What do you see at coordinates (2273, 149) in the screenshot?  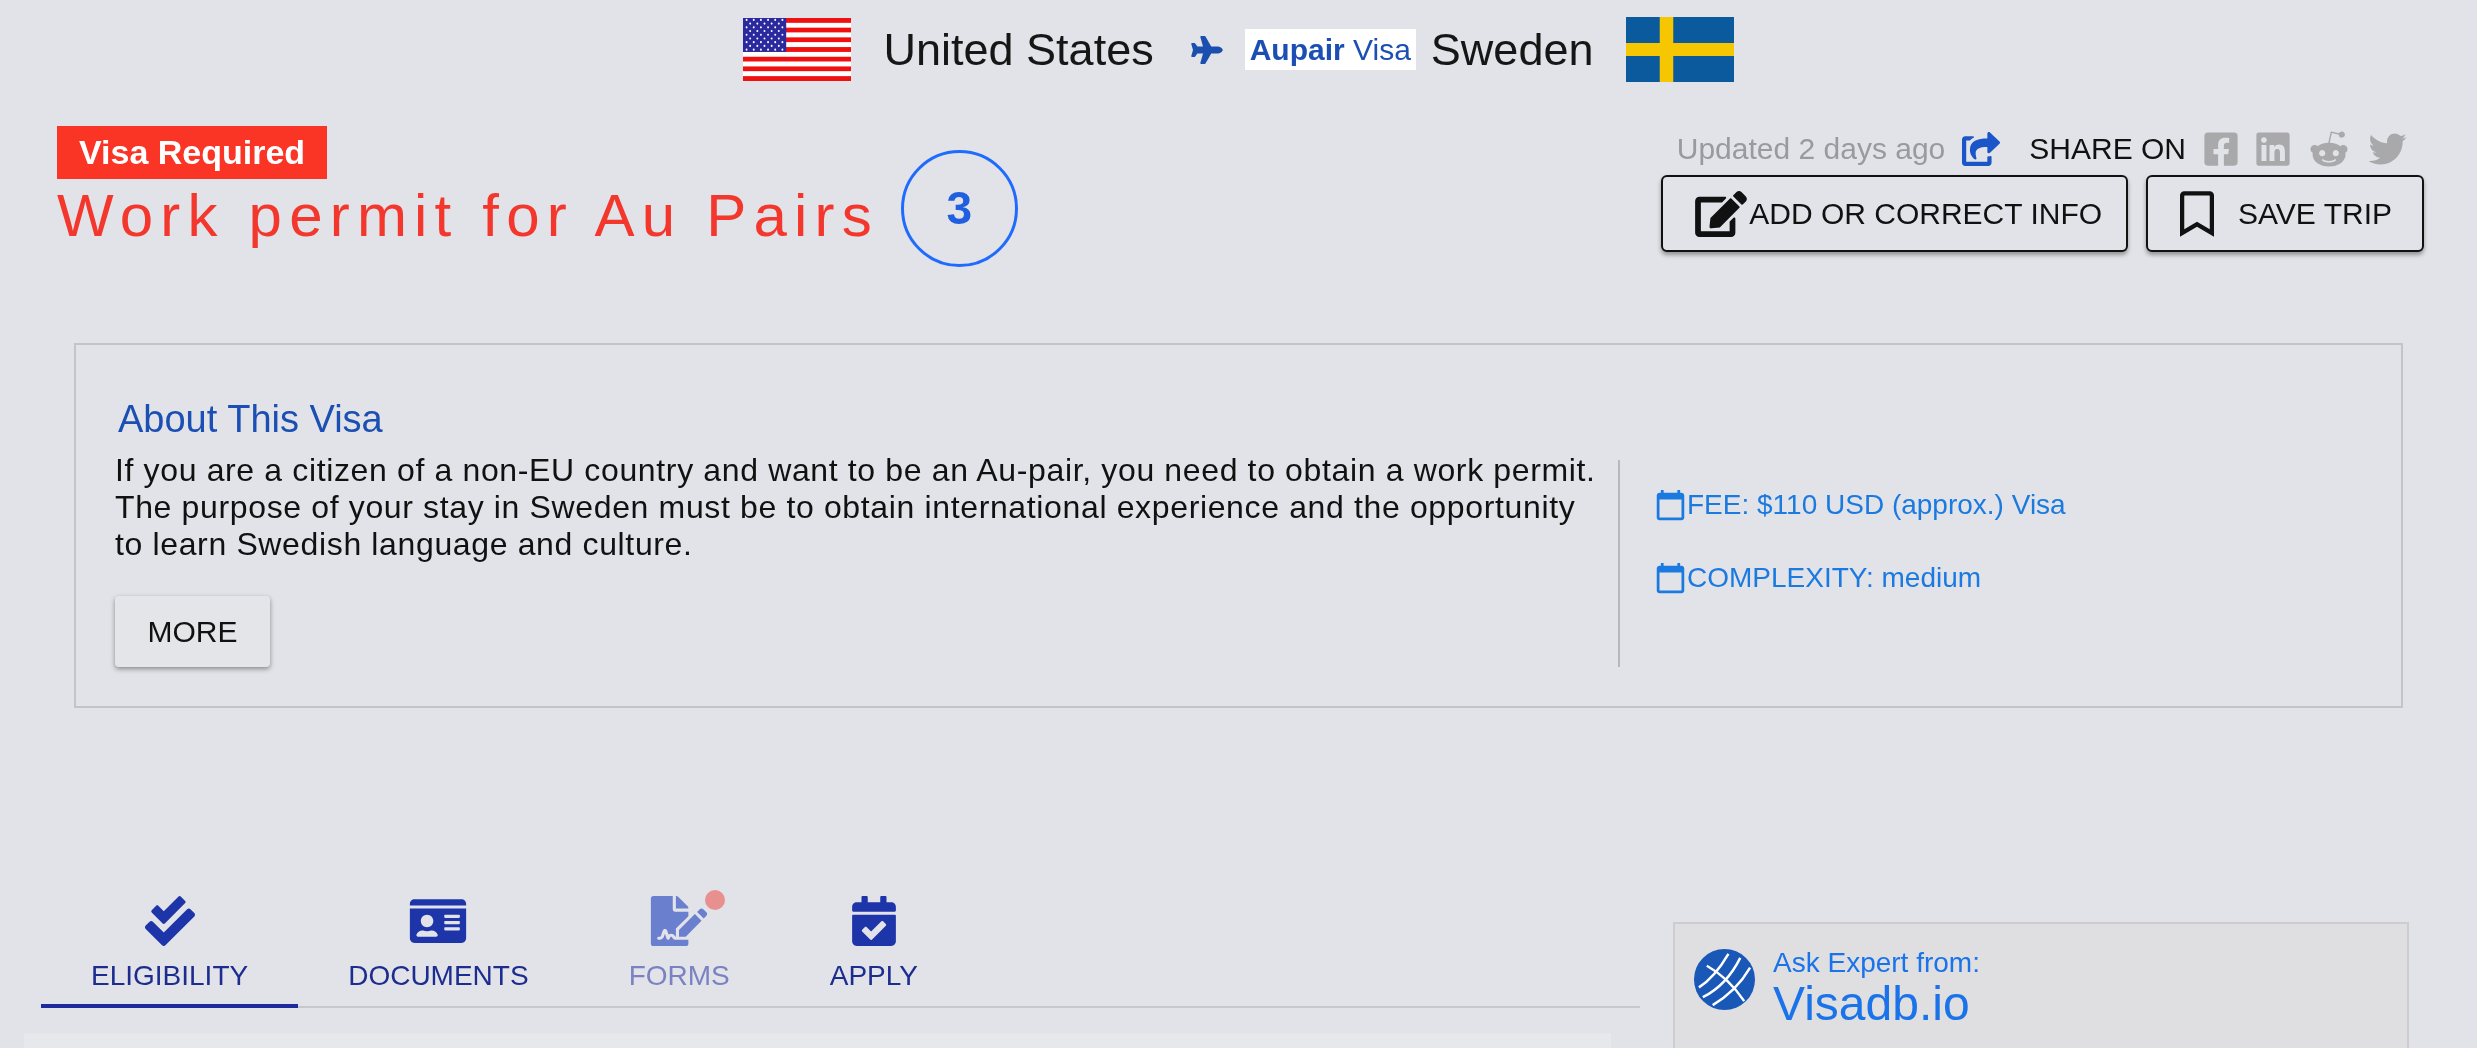 I see `linkedin-icon` at bounding box center [2273, 149].